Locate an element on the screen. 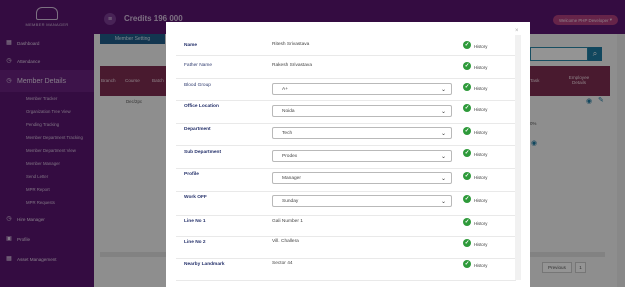 The width and height of the screenshot is (625, 287). field-label: Office Location is located at coordinates (201, 106).